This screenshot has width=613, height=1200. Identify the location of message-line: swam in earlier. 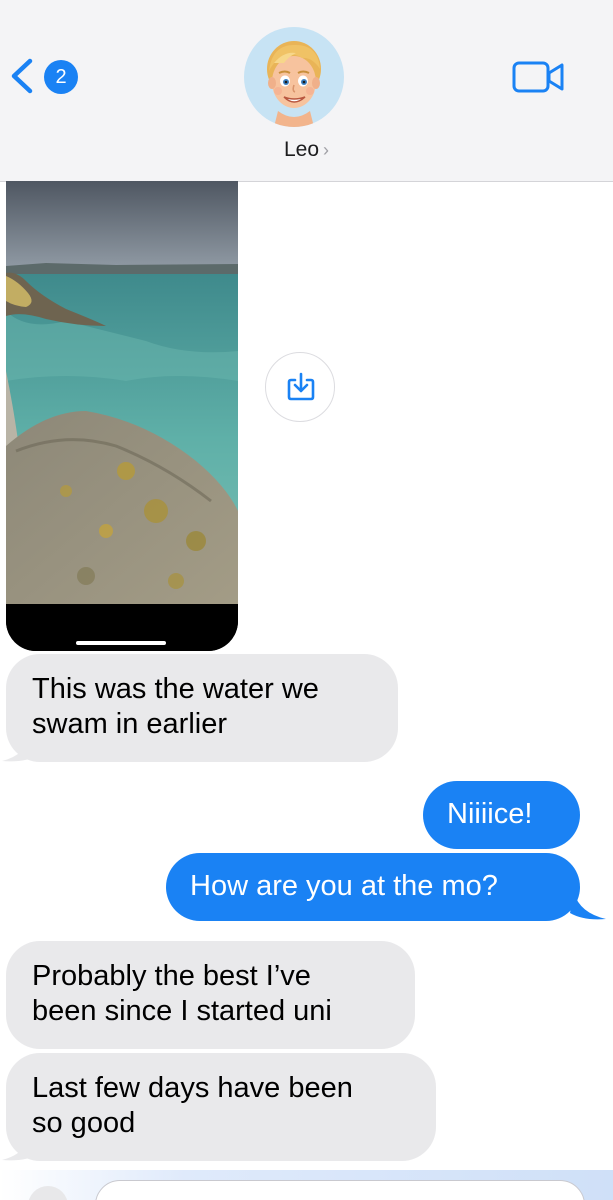
(129, 724).